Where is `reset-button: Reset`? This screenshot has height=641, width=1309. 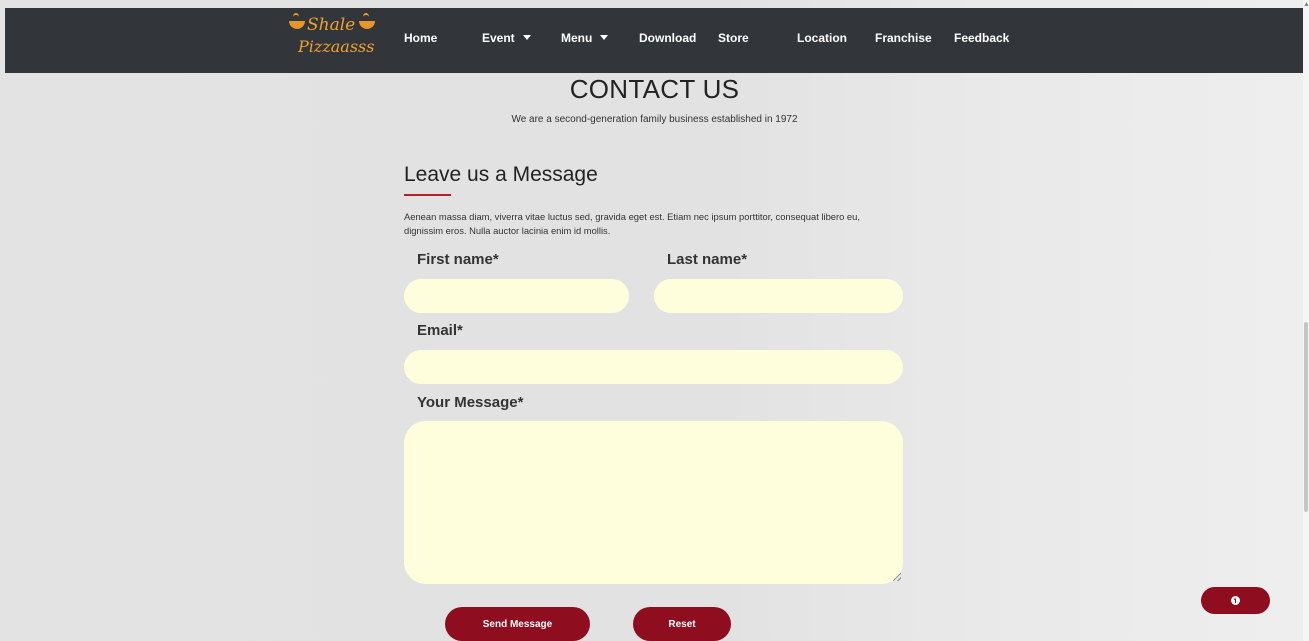
reset-button: Reset is located at coordinates (682, 624).